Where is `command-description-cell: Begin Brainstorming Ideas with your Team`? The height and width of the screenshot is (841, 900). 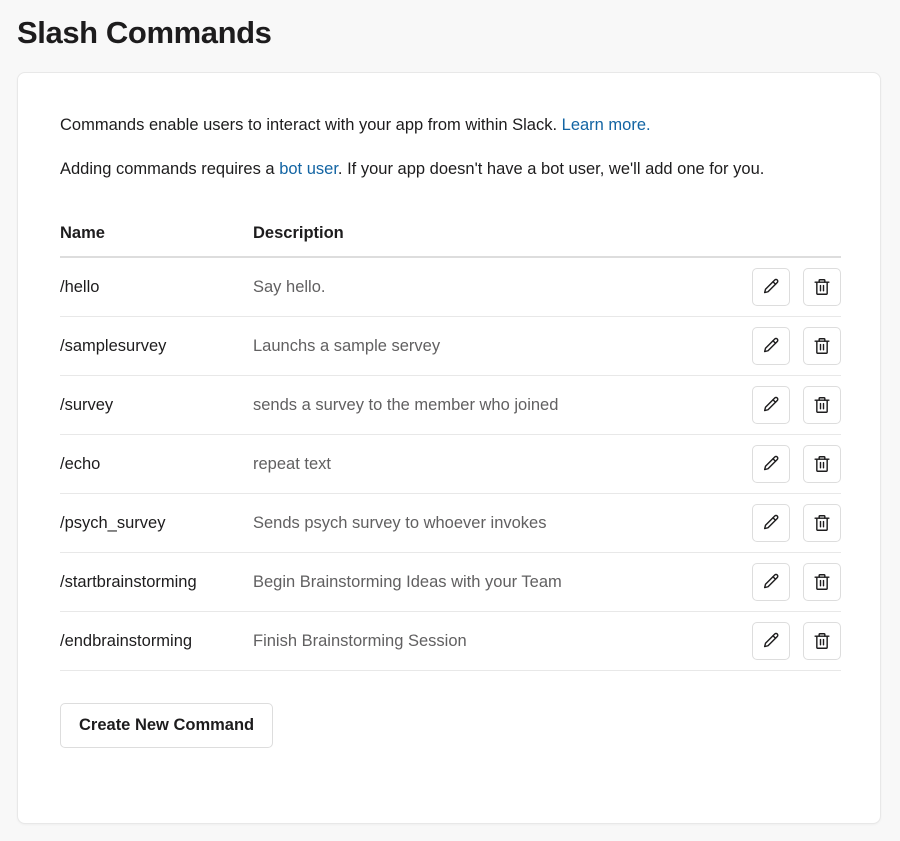
command-description-cell: Begin Brainstorming Ideas with your Team is located at coordinates (482, 582).